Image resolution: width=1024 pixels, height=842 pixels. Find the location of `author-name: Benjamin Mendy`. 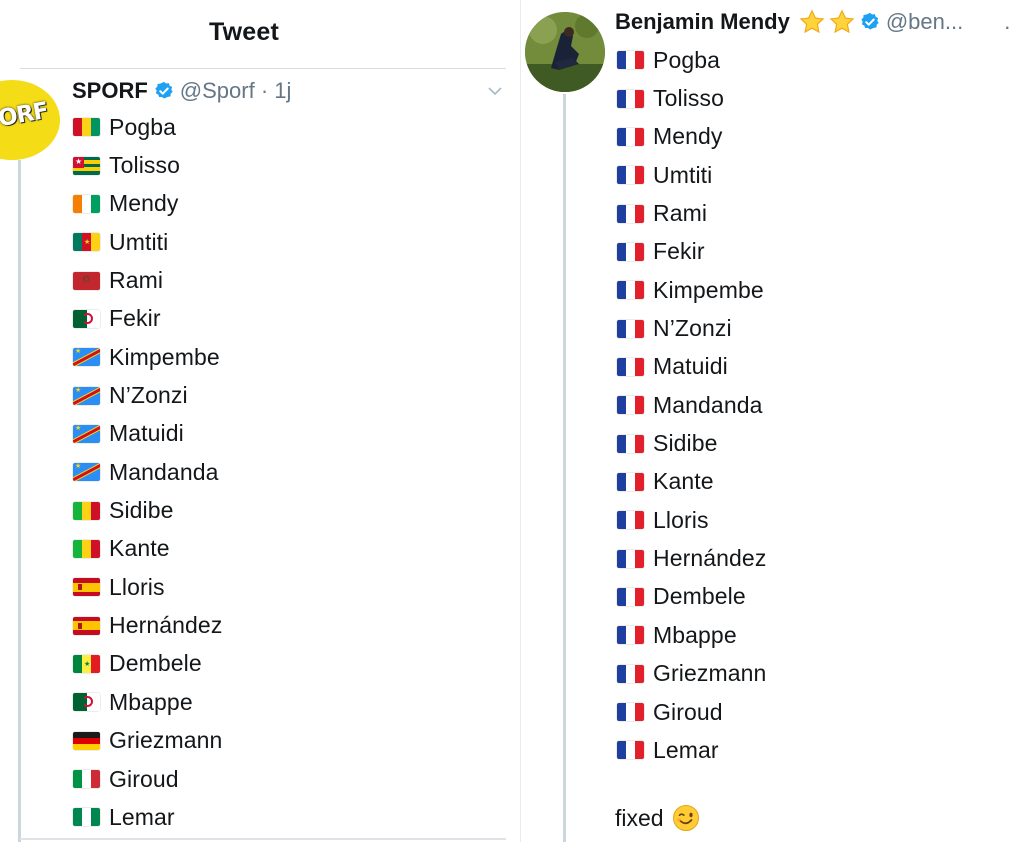

author-name: Benjamin Mendy is located at coordinates (702, 22).